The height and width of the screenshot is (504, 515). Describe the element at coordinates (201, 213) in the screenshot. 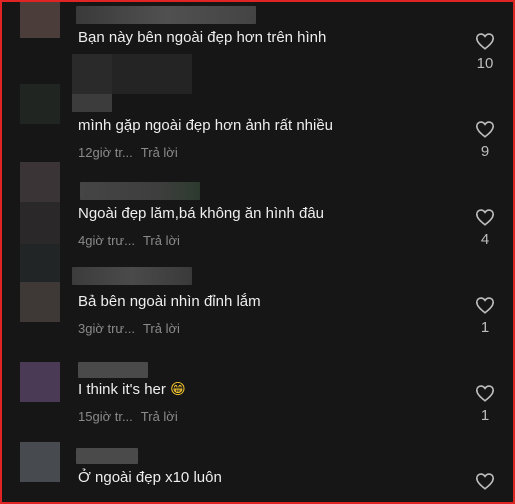

I see `comment-text: Ngoài đẹp lăm,bá không ăn hình đâu` at that location.